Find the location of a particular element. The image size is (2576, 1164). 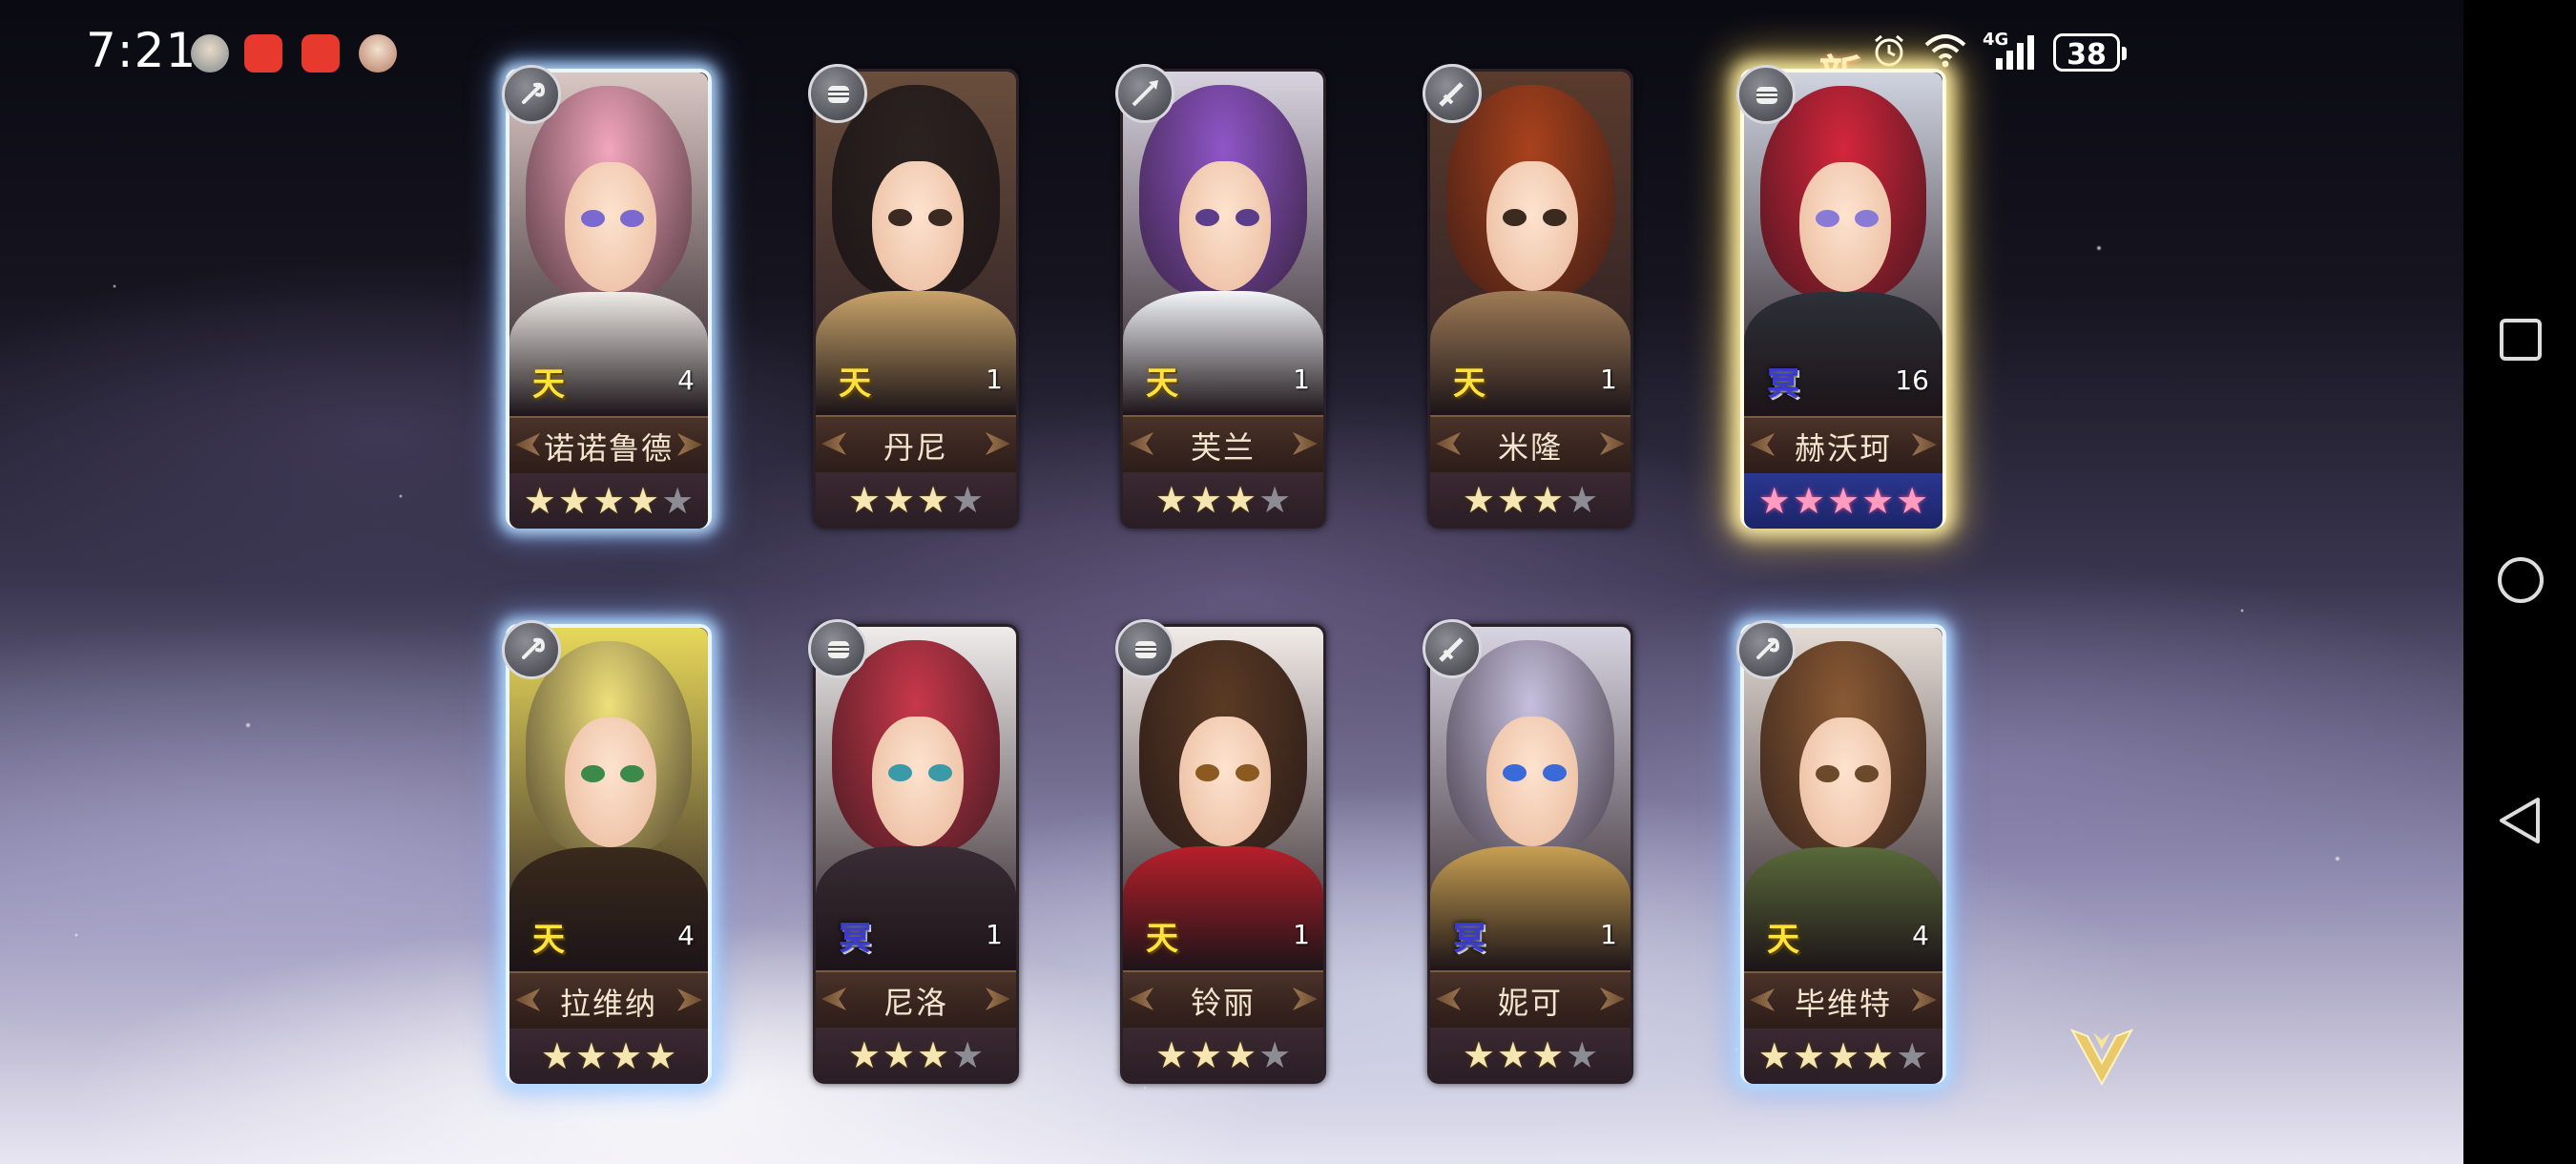

hero-card: 天 1 米隆 ★ ★ ★ ★ is located at coordinates (1528, 296).